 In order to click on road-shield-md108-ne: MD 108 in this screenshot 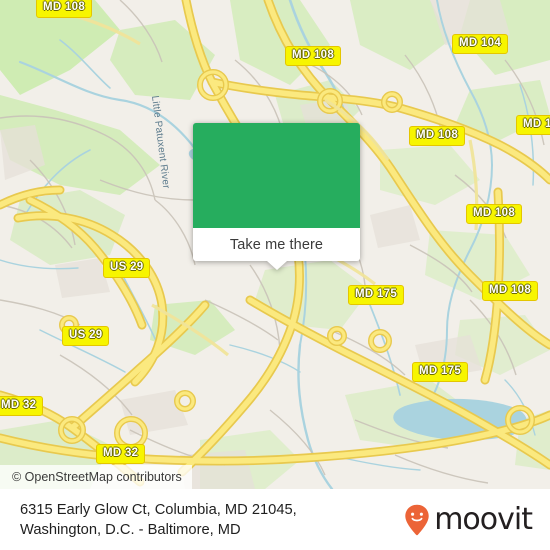, I will do `click(437, 136)`.